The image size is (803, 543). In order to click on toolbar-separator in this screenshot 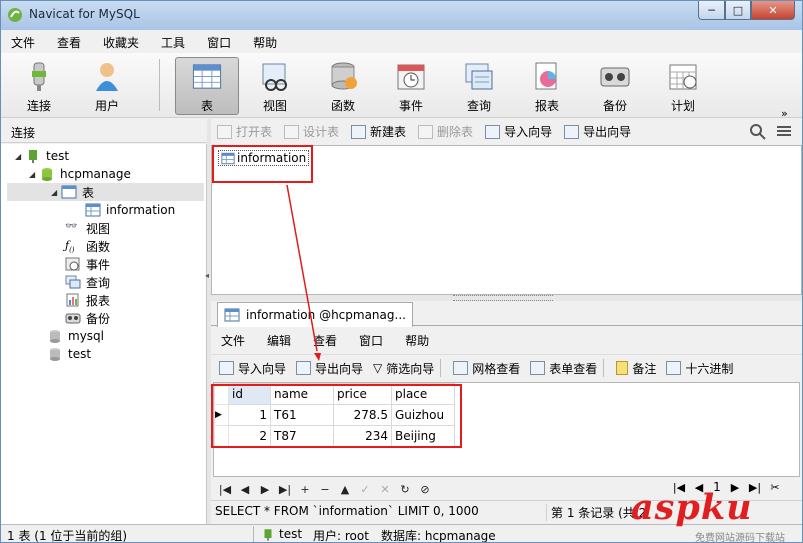, I will do `click(159, 85)`.